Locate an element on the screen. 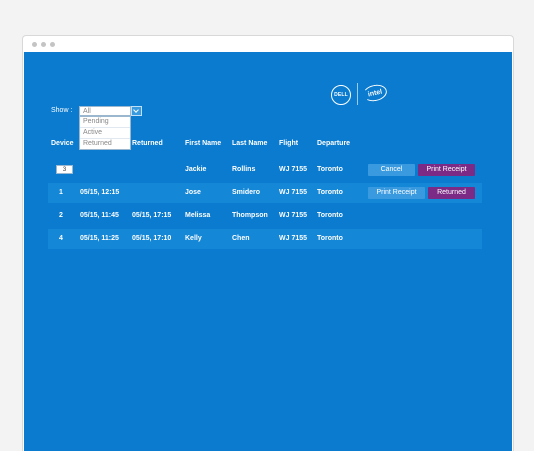 Image resolution: width=534 pixels, height=451 pixels. device-cell: 4 is located at coordinates (61, 238).